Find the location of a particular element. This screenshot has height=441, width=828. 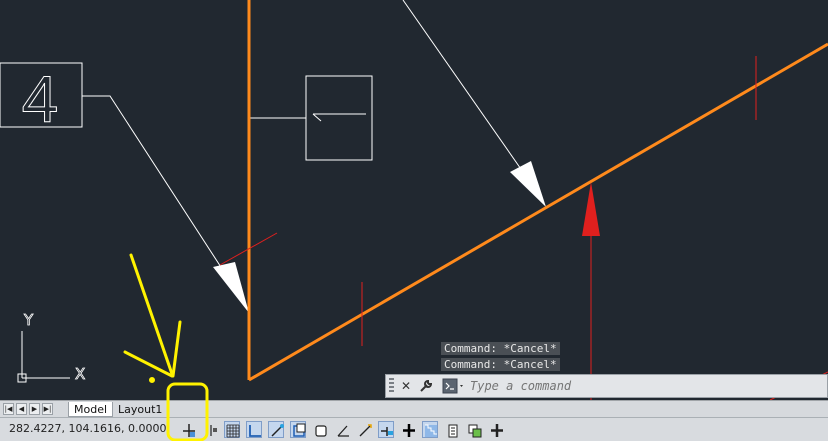

command-line: ✕ is located at coordinates (606, 386).